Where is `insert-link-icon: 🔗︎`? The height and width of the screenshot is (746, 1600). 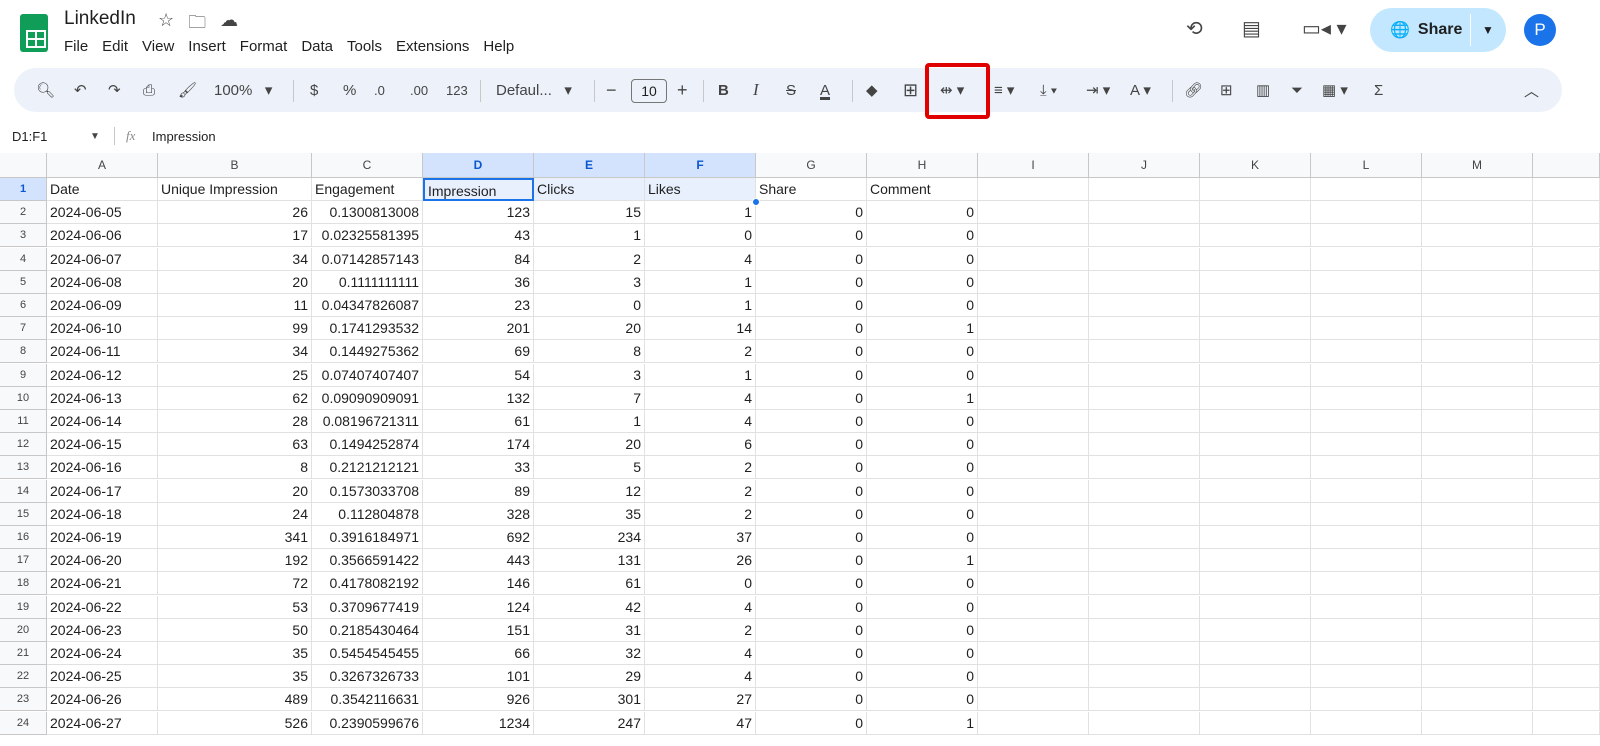 insert-link-icon: 🔗︎ is located at coordinates (1193, 90).